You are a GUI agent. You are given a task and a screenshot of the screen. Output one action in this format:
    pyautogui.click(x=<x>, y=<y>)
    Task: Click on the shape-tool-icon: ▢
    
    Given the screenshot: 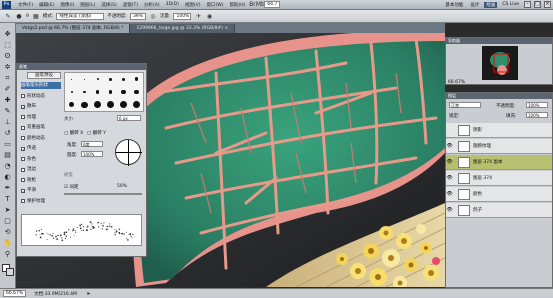 What is the action you would take?
    pyautogui.click(x=8, y=221)
    